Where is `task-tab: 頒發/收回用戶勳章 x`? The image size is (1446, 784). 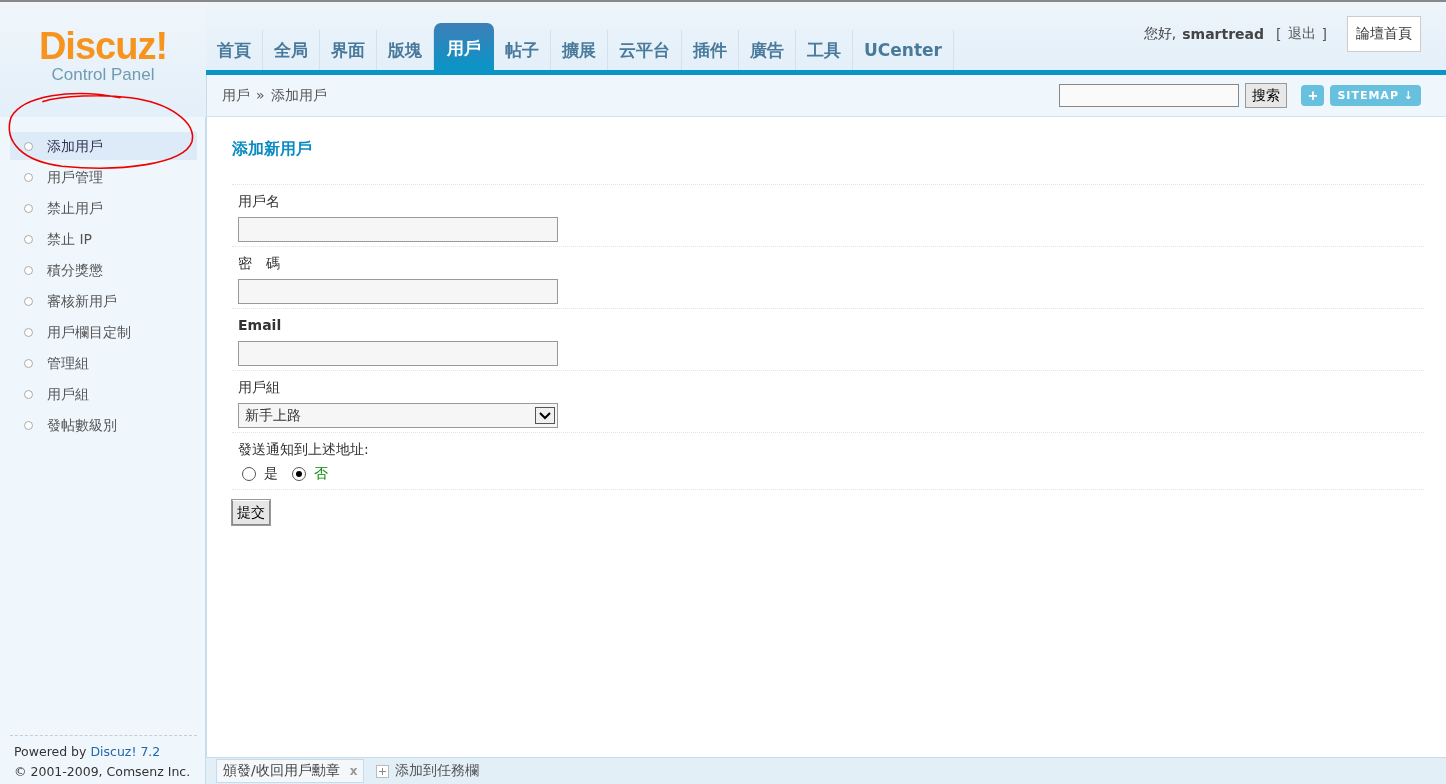 task-tab: 頒發/收回用戶勳章 x is located at coordinates (290, 771).